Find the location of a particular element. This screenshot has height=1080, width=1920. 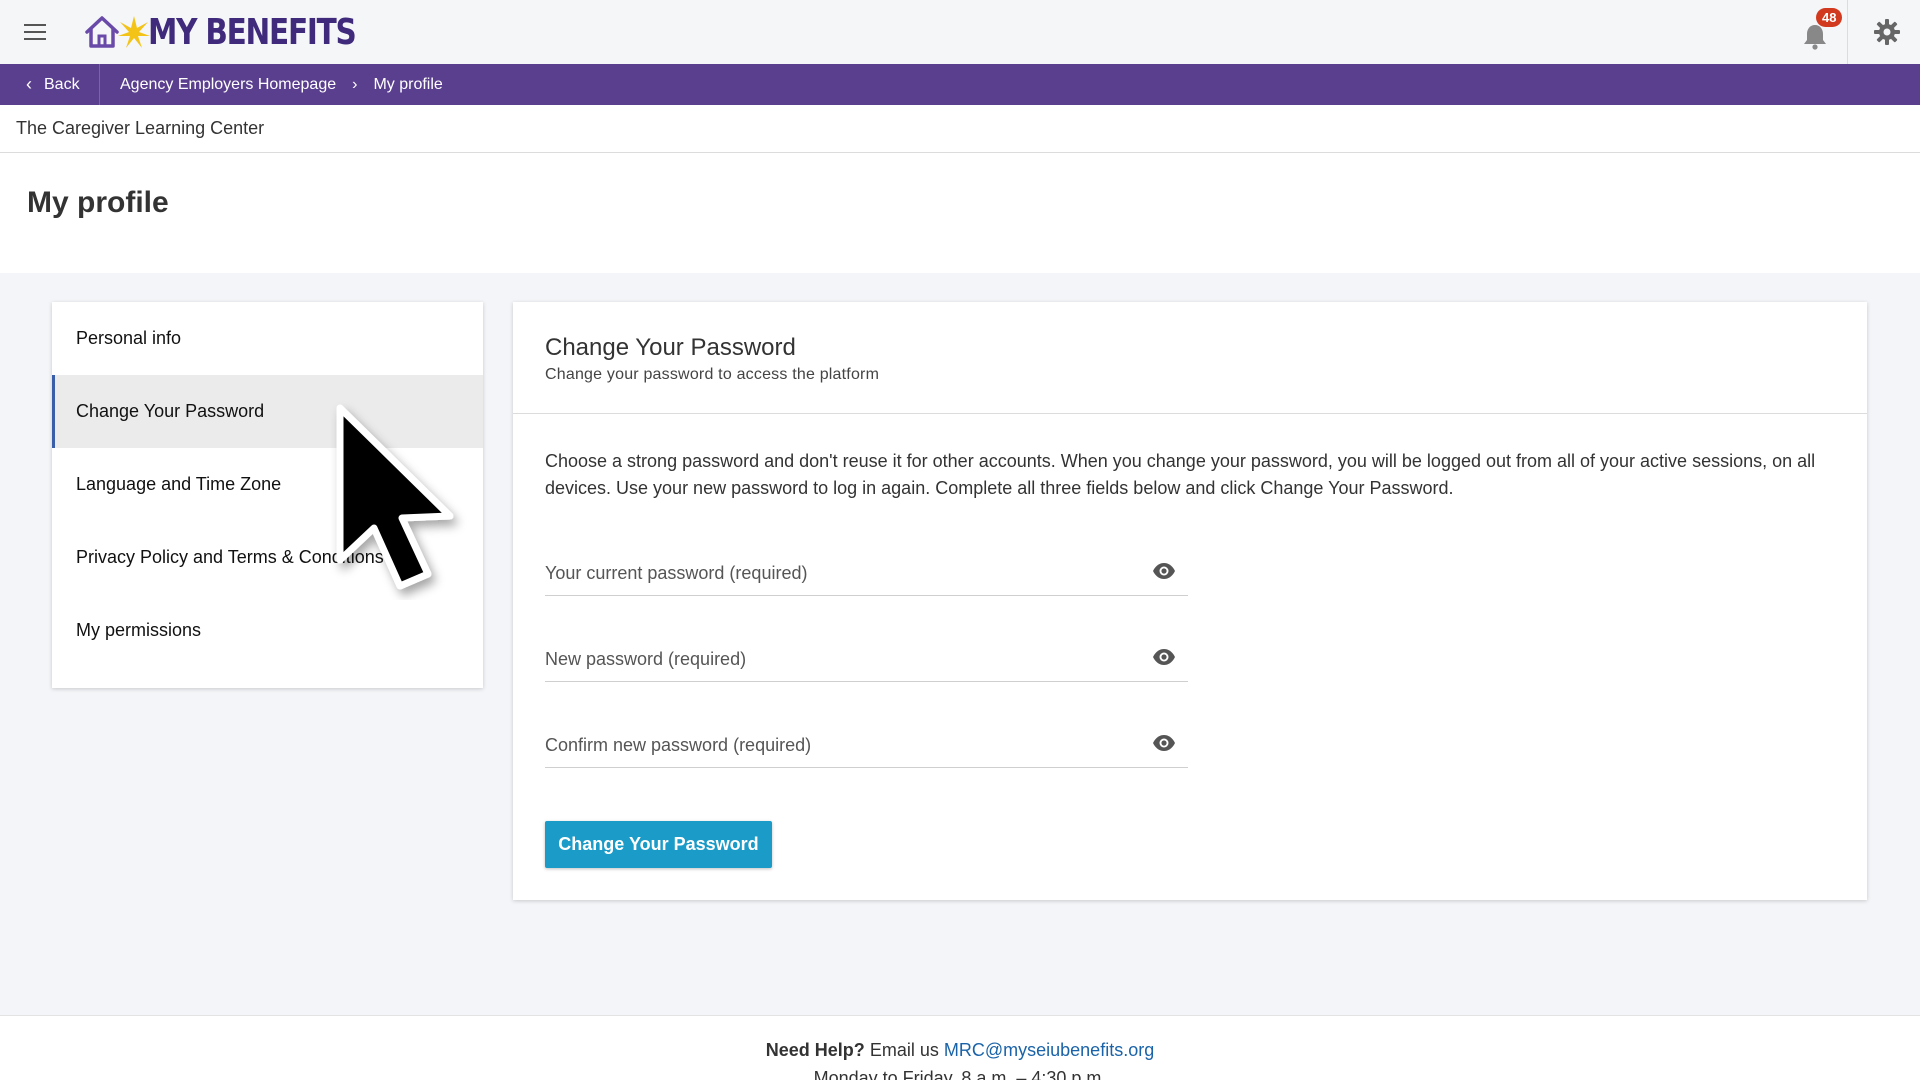

back-label: Back is located at coordinates (62, 84).